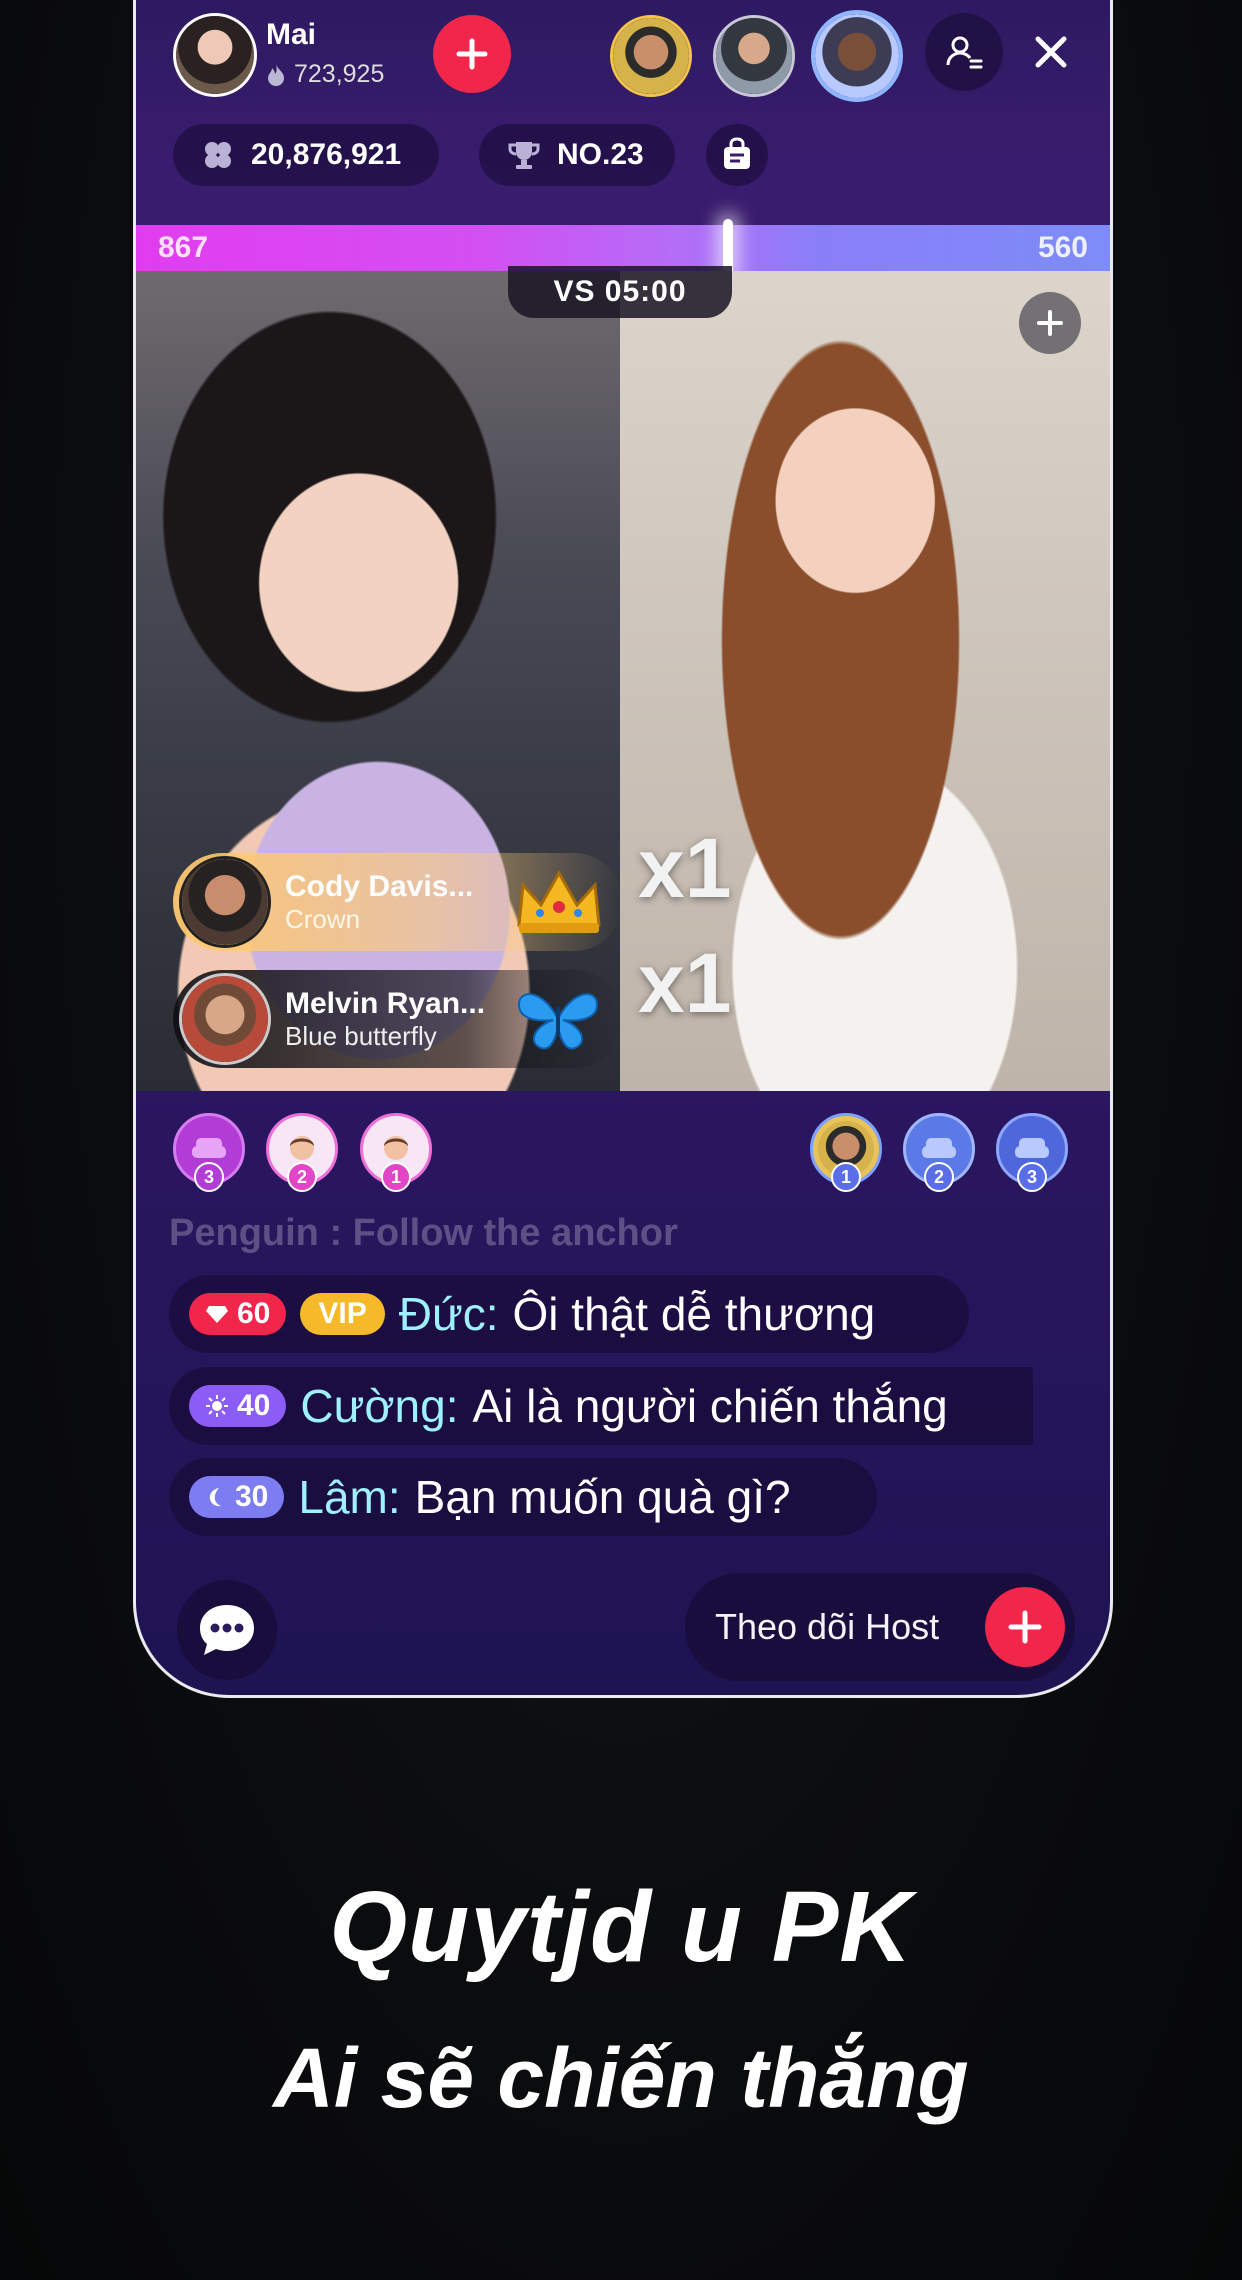 The height and width of the screenshot is (2280, 1242). What do you see at coordinates (349, 1497) in the screenshot?
I see `chat-username: Lâm:` at bounding box center [349, 1497].